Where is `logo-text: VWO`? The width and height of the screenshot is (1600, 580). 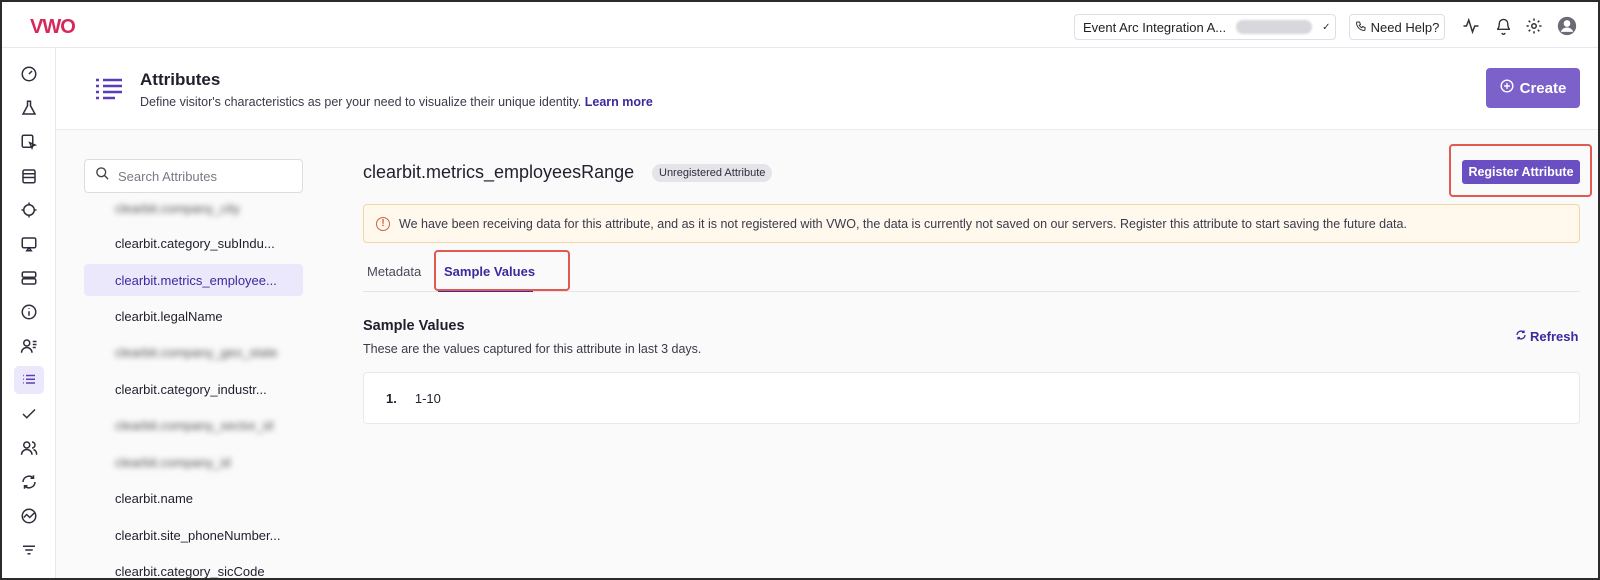
logo-text: VWO is located at coordinates (53, 27).